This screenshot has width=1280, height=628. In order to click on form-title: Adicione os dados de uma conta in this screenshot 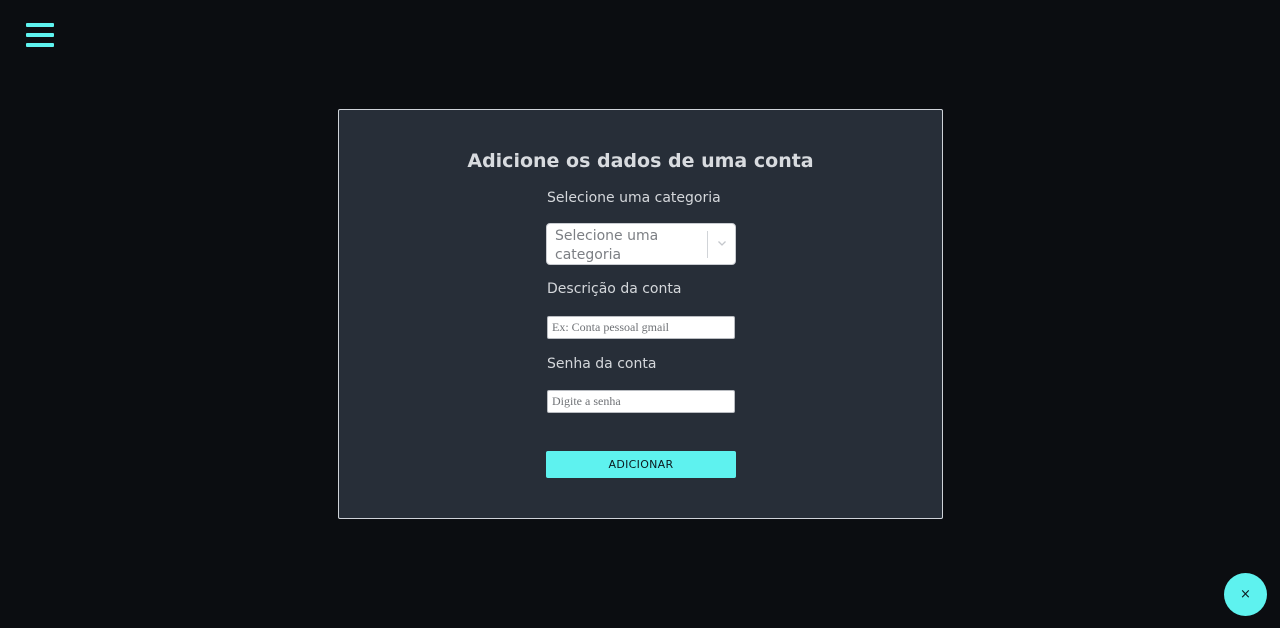, I will do `click(640, 161)`.